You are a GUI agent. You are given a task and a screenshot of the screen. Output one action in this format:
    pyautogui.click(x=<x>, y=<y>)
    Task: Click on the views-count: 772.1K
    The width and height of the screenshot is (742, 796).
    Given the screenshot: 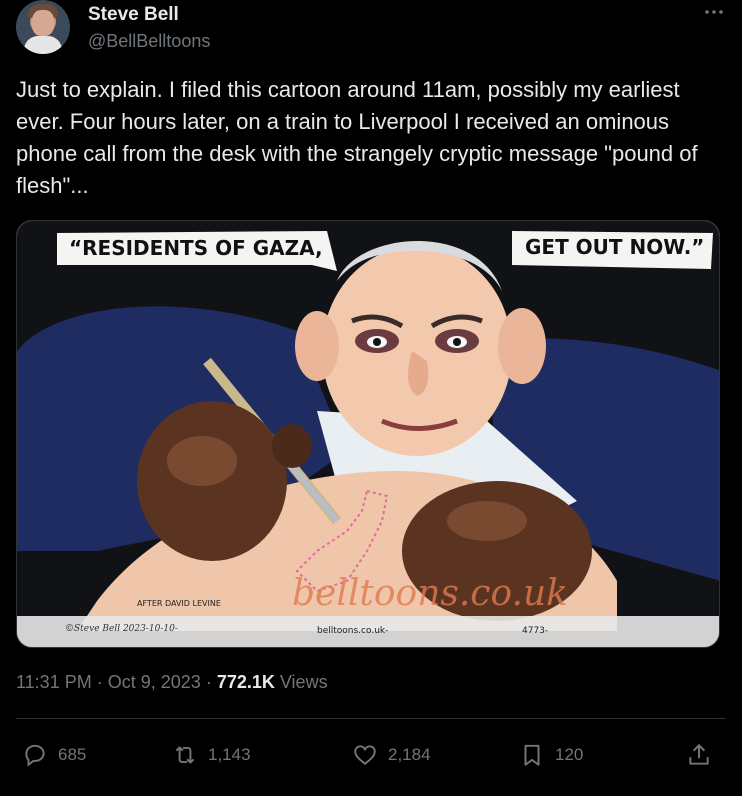 What is the action you would take?
    pyautogui.click(x=245, y=682)
    